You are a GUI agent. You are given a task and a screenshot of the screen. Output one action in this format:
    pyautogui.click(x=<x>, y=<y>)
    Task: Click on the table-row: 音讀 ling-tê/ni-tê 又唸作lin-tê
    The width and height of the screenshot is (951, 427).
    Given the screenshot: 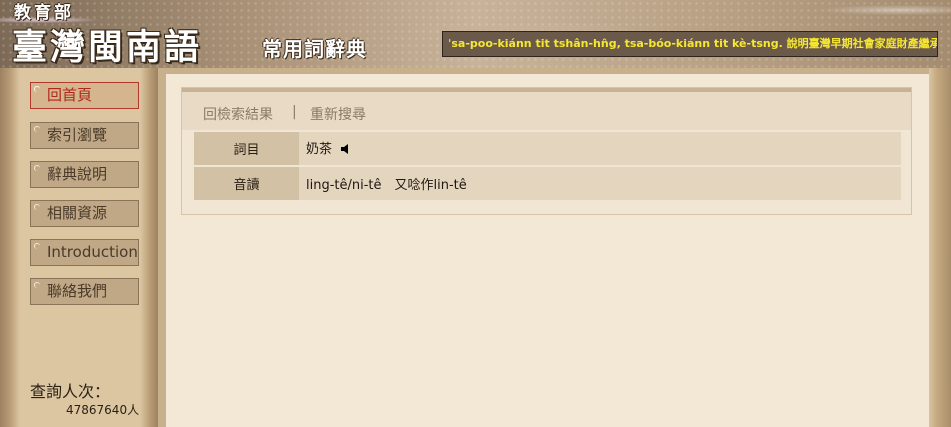 What is the action you would take?
    pyautogui.click(x=547, y=184)
    